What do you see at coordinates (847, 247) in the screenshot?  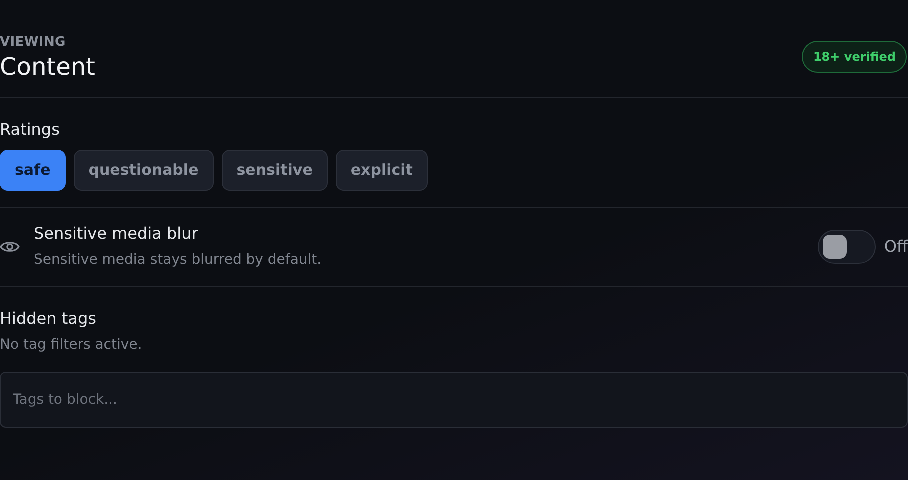 I see `toggle-switch` at bounding box center [847, 247].